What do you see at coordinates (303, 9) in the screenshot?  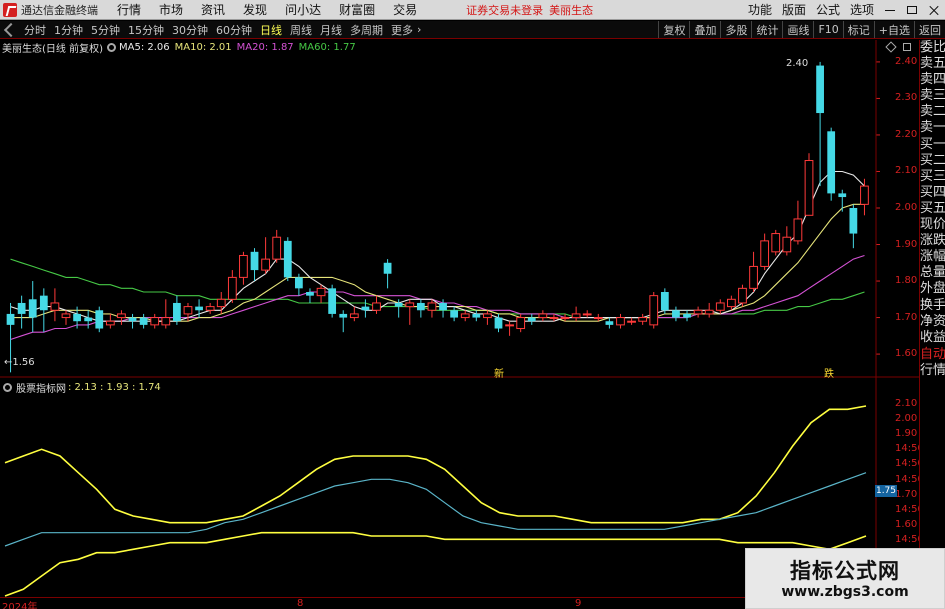 I see `menu-item-ask-assistant: 问小达` at bounding box center [303, 9].